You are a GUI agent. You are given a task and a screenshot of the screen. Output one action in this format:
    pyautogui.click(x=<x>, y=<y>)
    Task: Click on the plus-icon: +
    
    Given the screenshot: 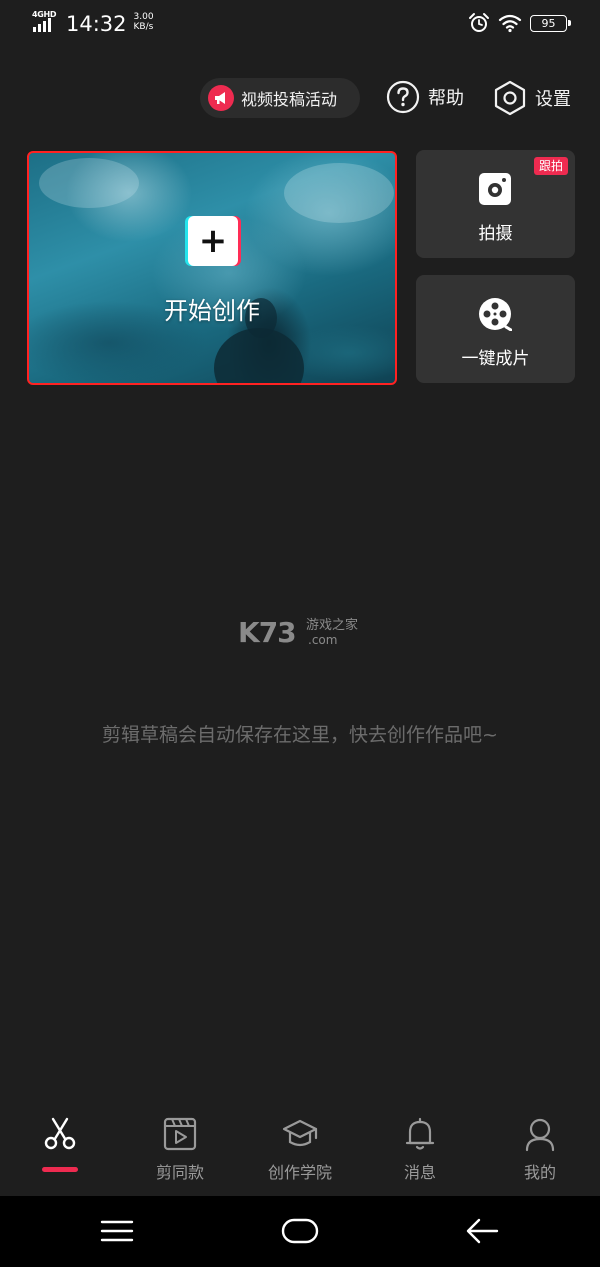 What is the action you would take?
    pyautogui.click(x=213, y=241)
    